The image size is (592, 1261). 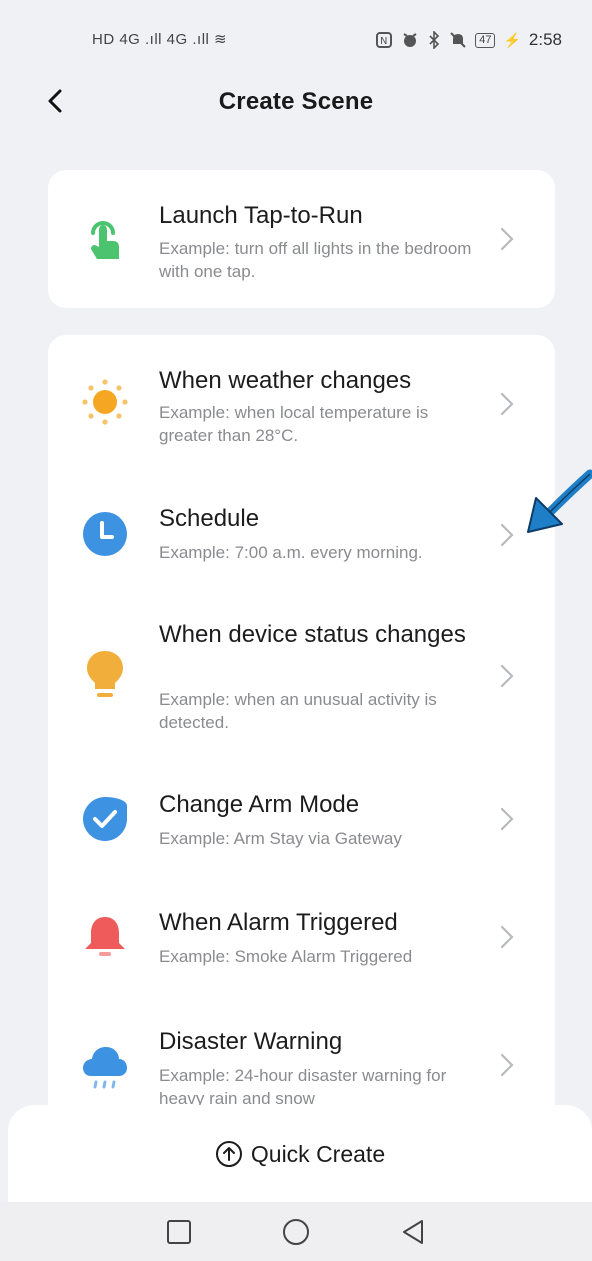 What do you see at coordinates (105, 1067) in the screenshot?
I see `rain-cloud-icon` at bounding box center [105, 1067].